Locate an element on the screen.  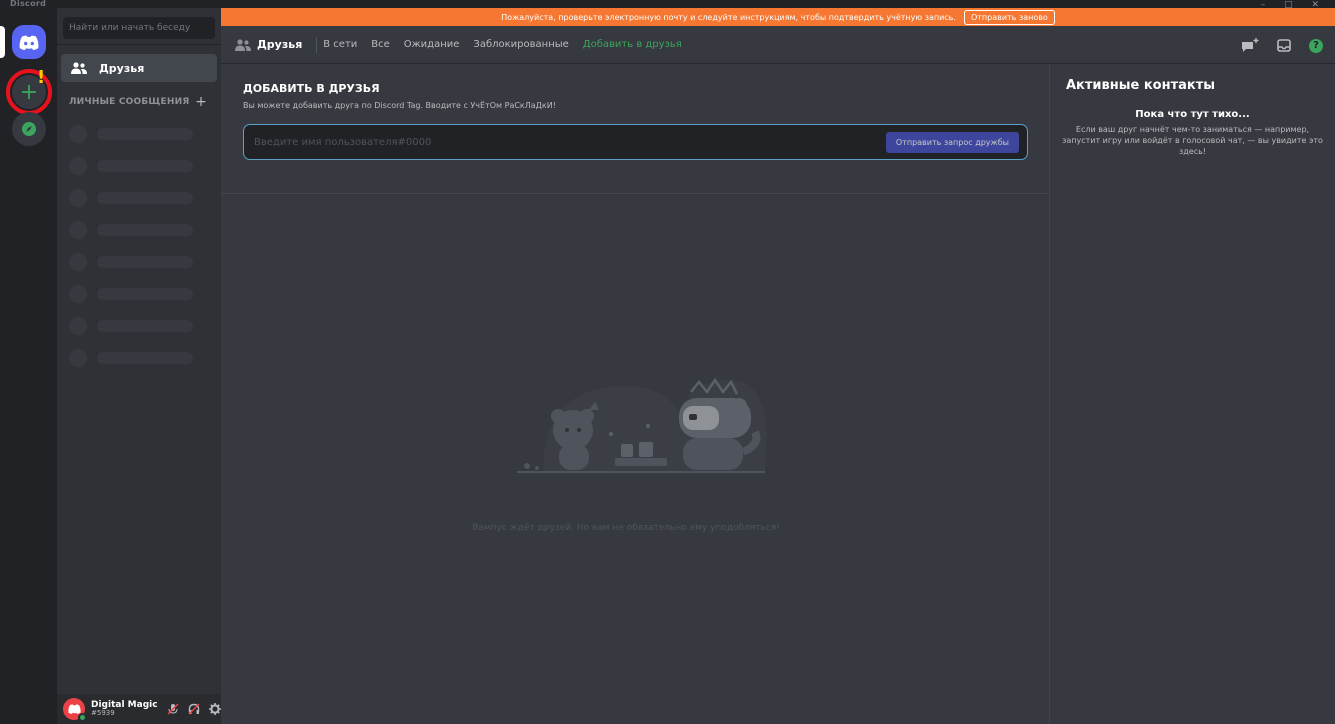
search-input is located at coordinates (139, 28).